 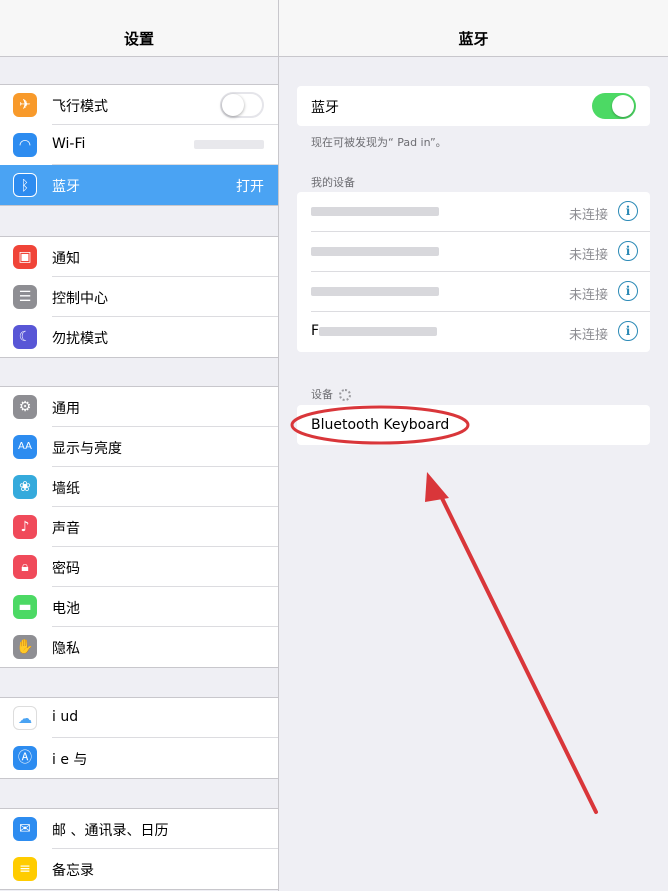 I want to click on sidebar-item-general: ⚙ 通用, so click(x=139, y=407).